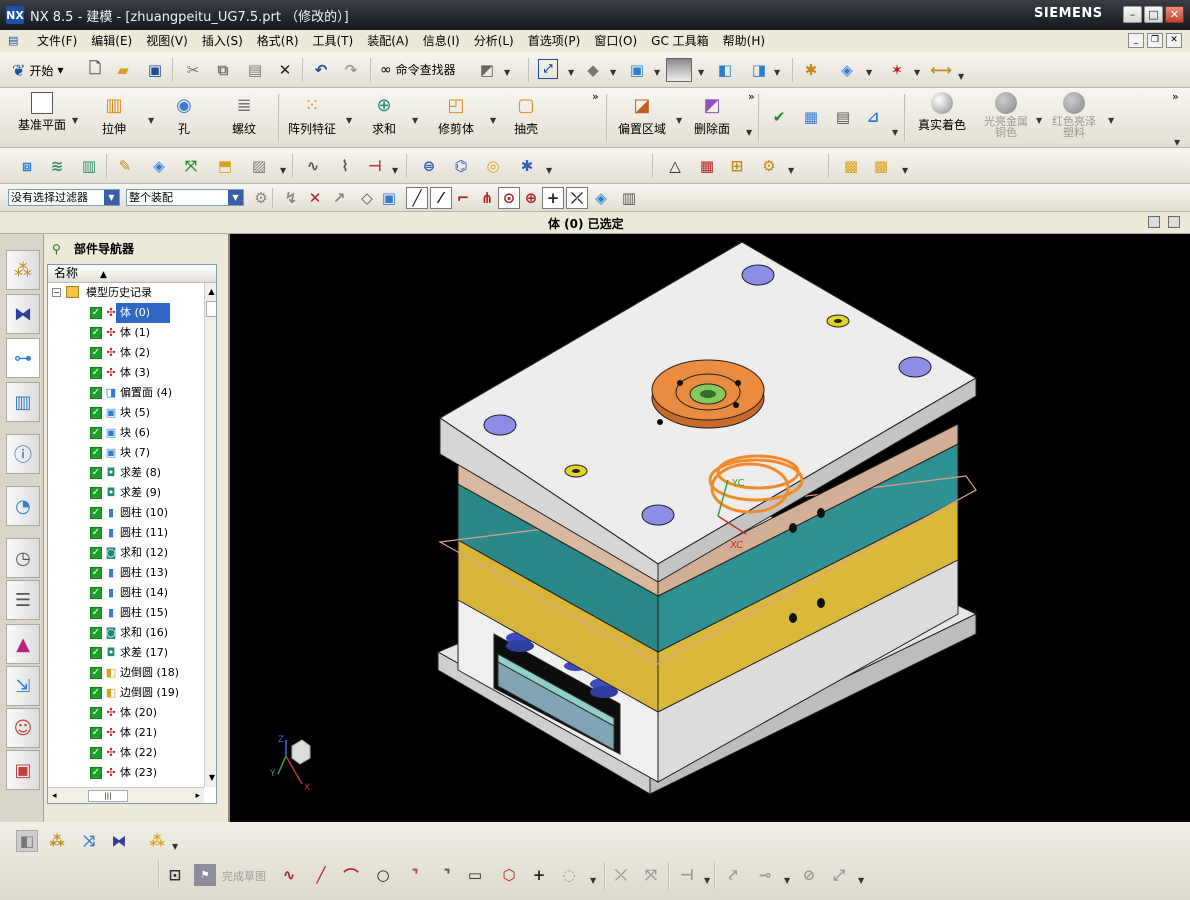  What do you see at coordinates (744, 41) in the screenshot?
I see `menu-help: 帮助(H)` at bounding box center [744, 41].